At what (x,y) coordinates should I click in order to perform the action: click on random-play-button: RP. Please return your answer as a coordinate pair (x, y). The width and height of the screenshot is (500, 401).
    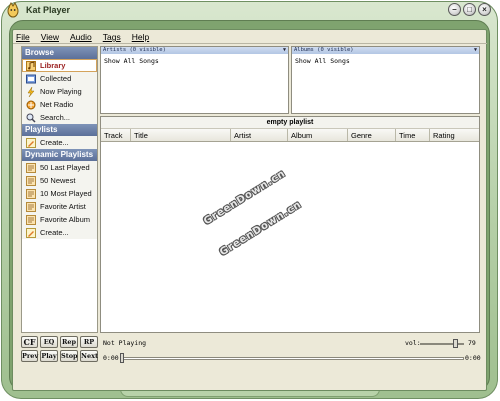
    Looking at the image, I should click on (89, 342).